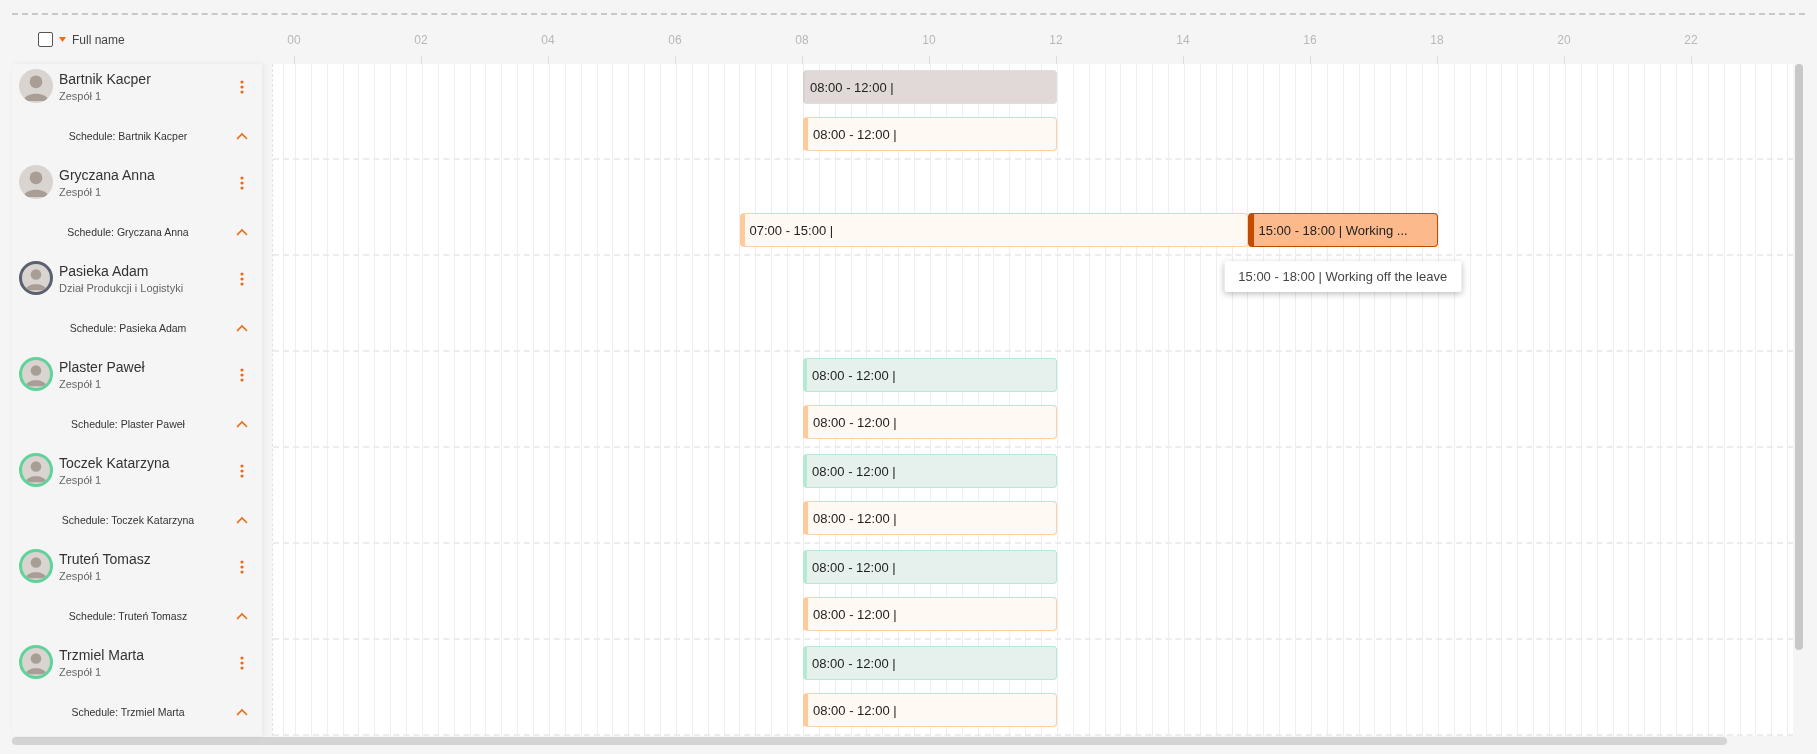 Image resolution: width=1817 pixels, height=754 pixels. Describe the element at coordinates (1437, 40) in the screenshot. I see `hour-label: 18` at that location.